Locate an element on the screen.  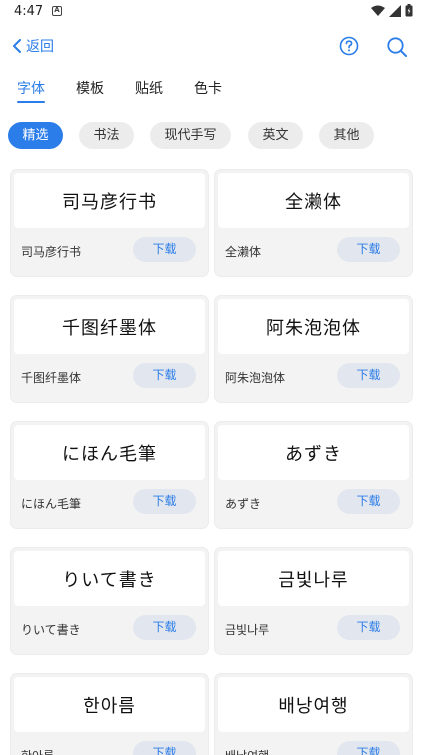
font-card: 한아름 한아름 下载 is located at coordinates (109, 714).